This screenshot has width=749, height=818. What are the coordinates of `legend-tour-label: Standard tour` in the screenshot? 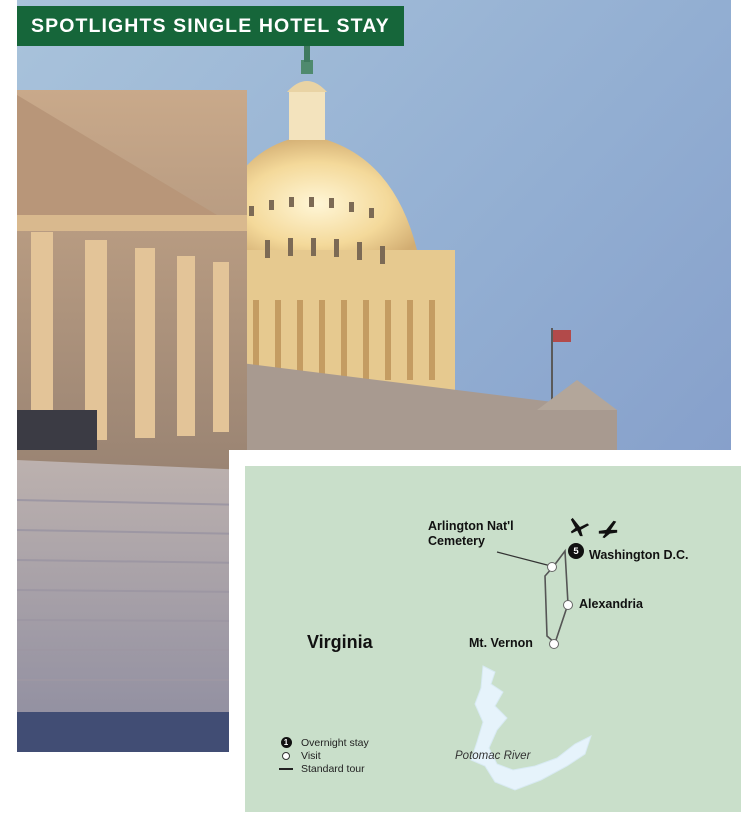 It's located at (333, 768).